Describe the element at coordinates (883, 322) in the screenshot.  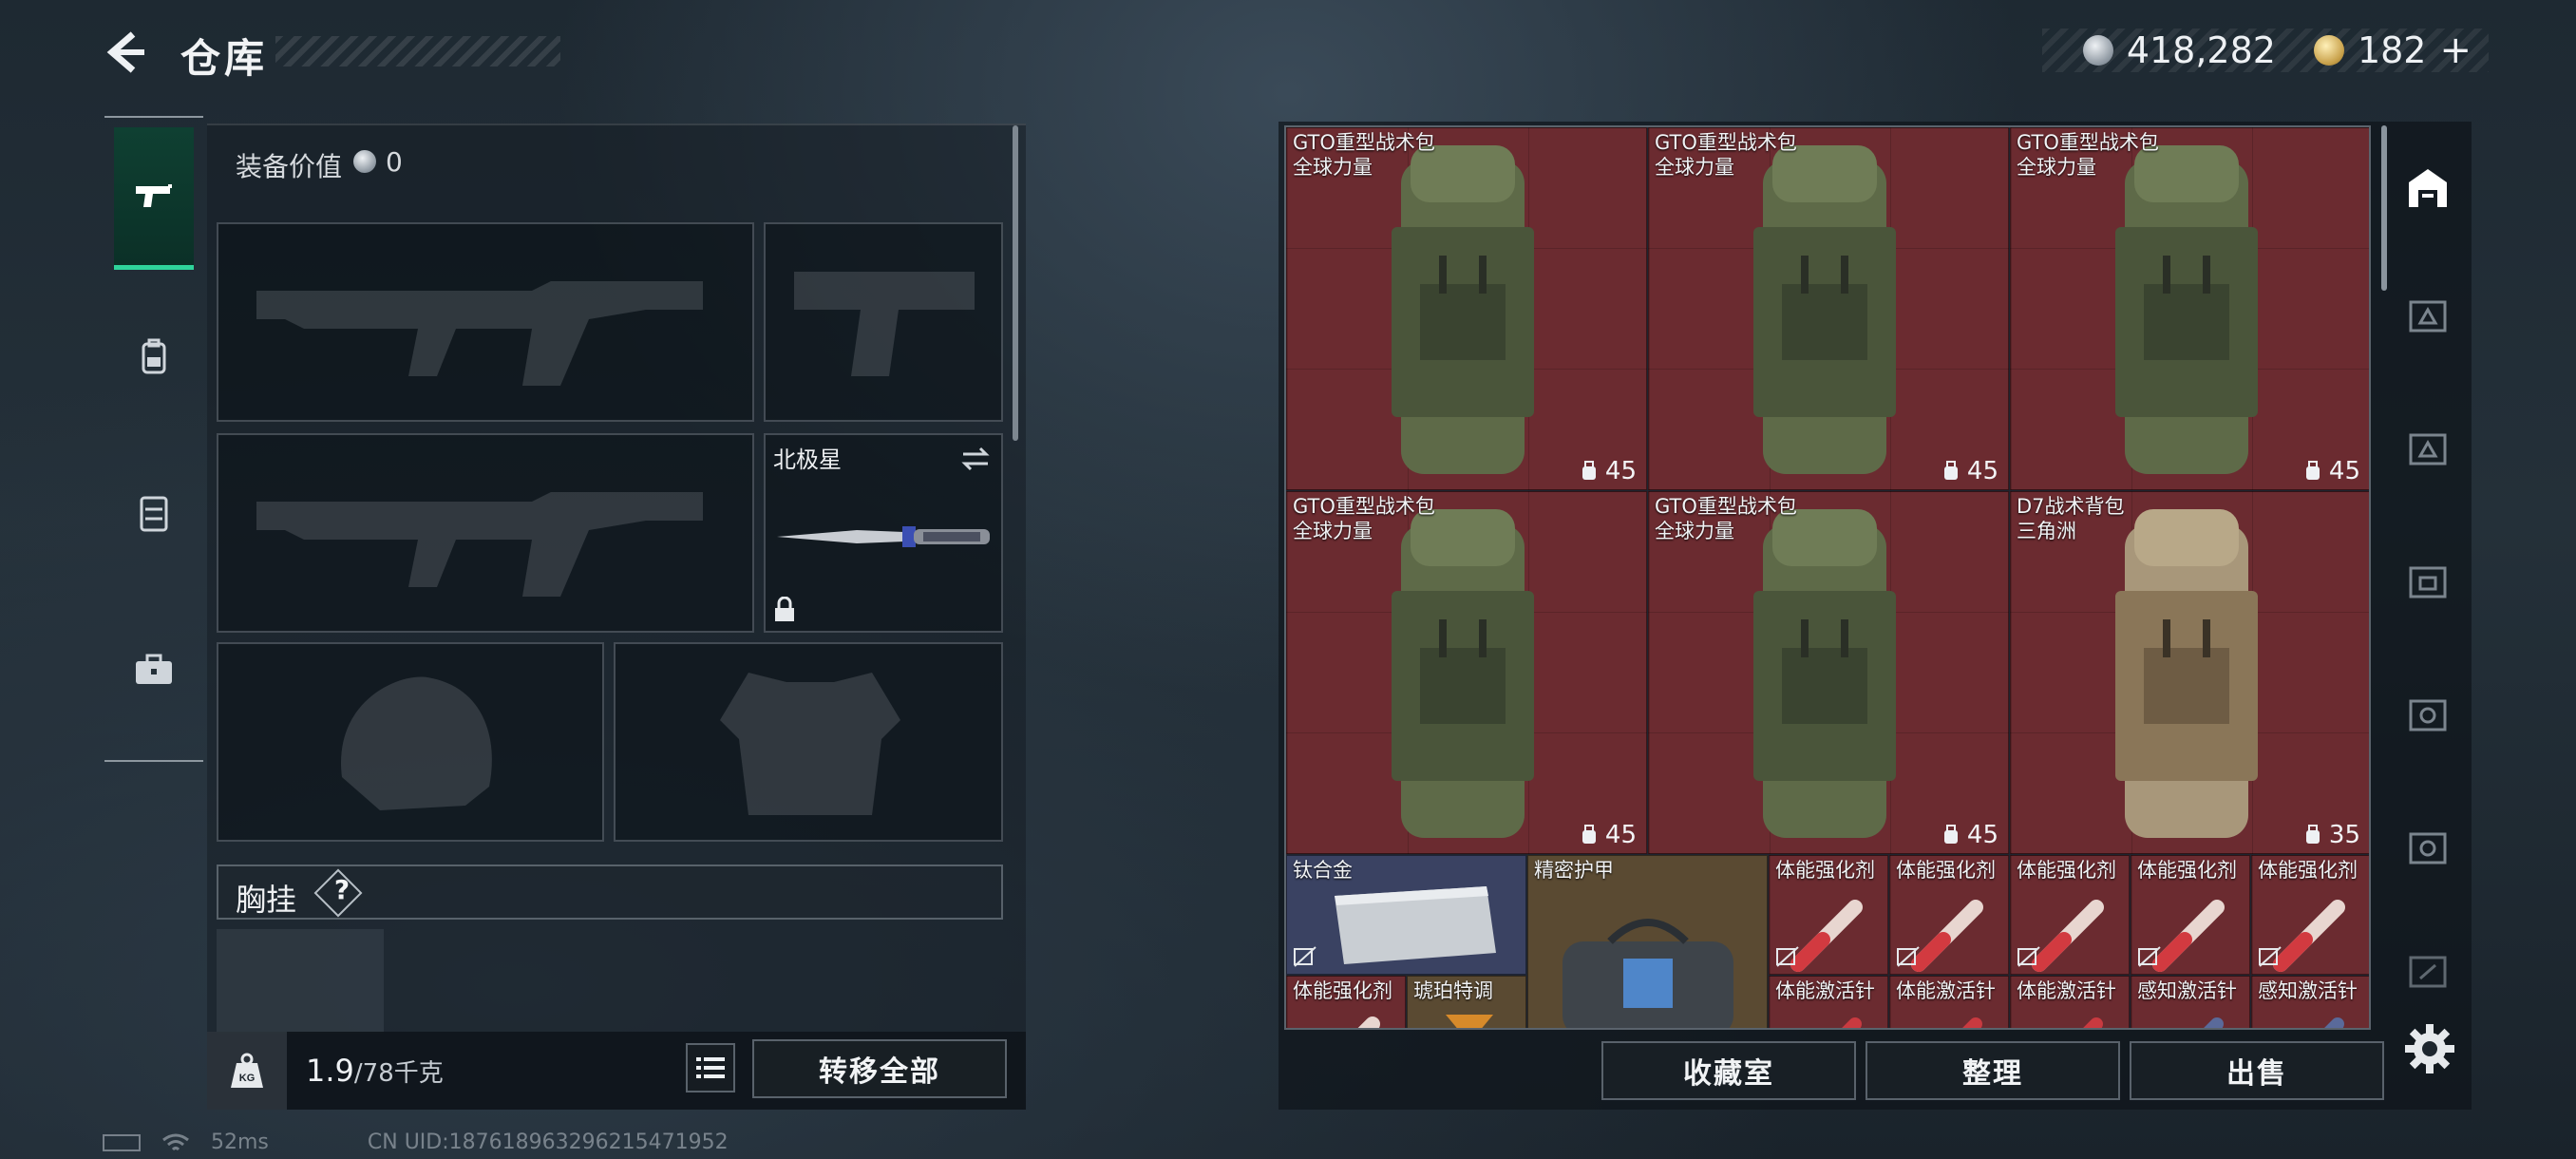
I see `sidearm-slot` at that location.